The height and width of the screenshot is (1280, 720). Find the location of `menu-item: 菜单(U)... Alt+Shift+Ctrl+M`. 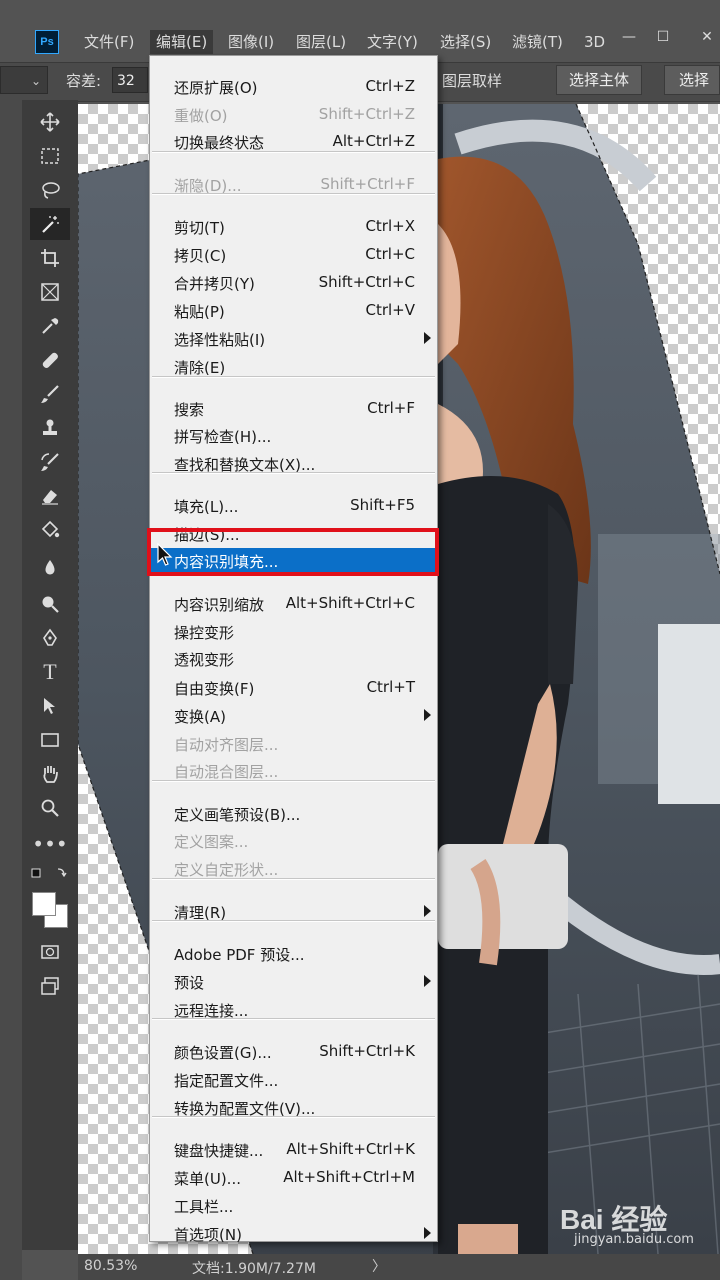

menu-item: 菜单(U)... Alt+Shift+Ctrl+M is located at coordinates (293, 1178).